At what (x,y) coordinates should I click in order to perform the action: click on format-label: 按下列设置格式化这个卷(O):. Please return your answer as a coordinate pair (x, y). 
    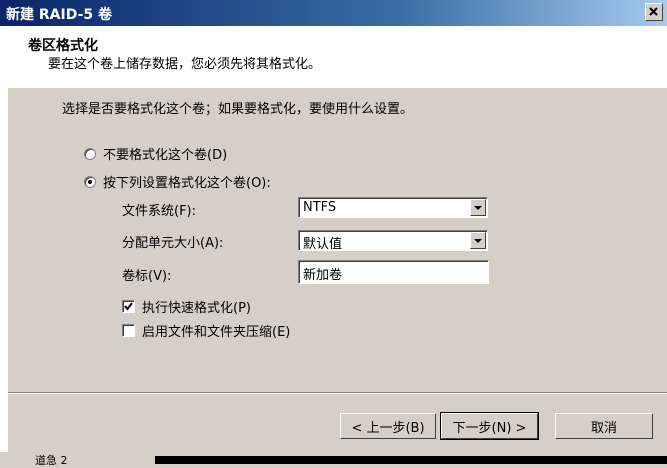
    Looking at the image, I should click on (187, 183).